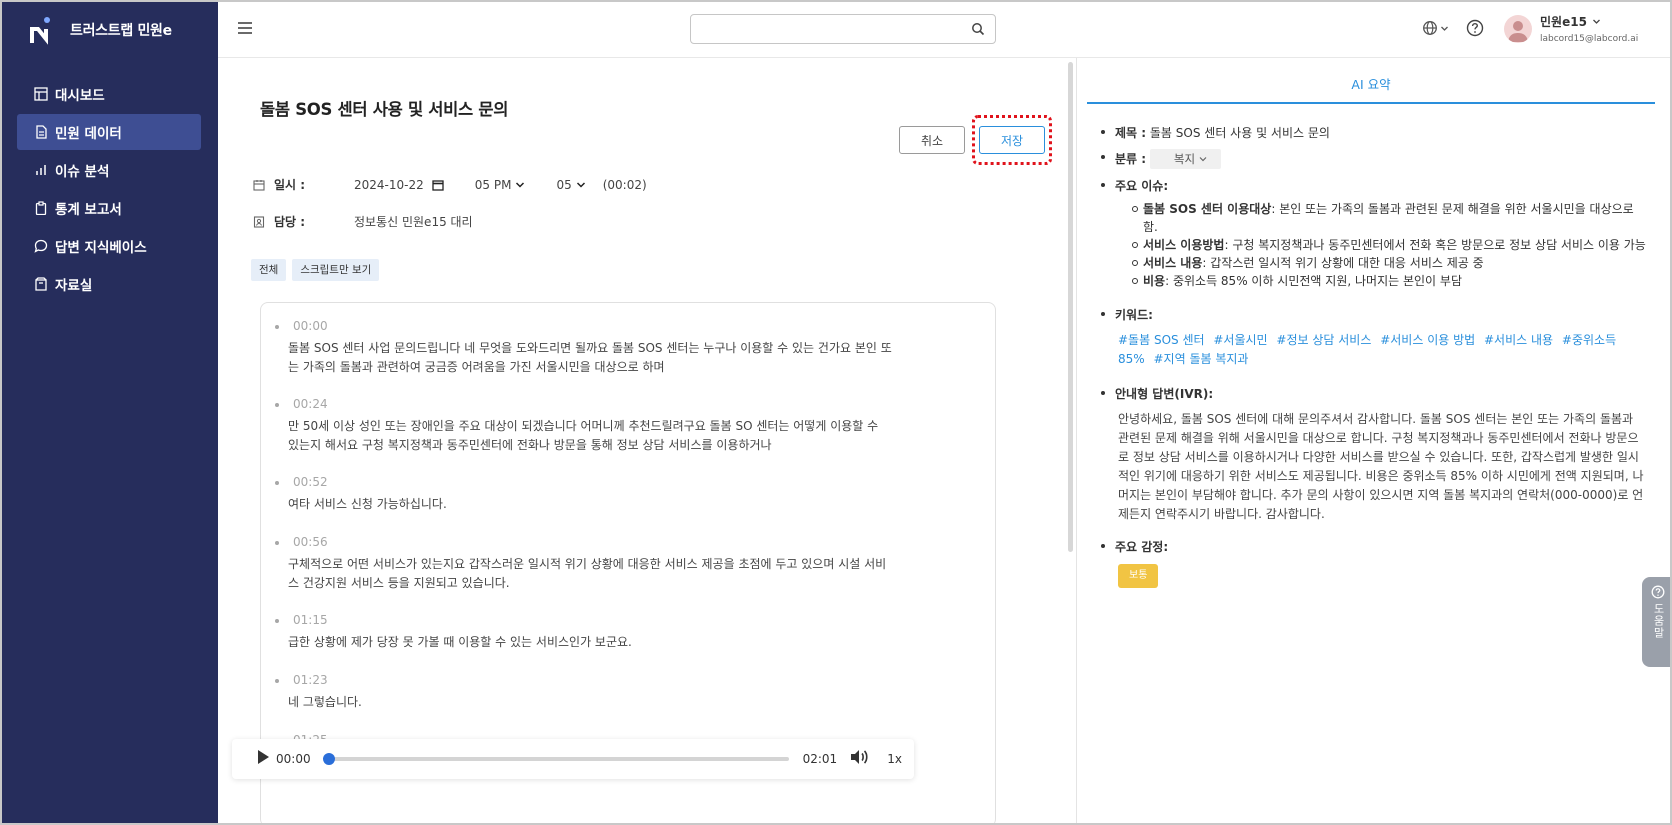  I want to click on date-field: 2024-10-22, so click(403, 185).